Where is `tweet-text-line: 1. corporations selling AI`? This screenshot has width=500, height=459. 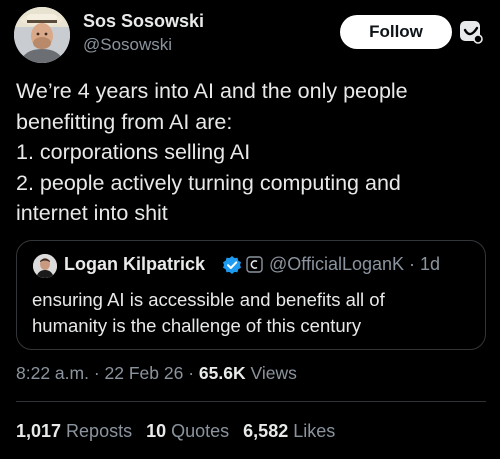 tweet-text-line: 1. corporations selling AI is located at coordinates (133, 152).